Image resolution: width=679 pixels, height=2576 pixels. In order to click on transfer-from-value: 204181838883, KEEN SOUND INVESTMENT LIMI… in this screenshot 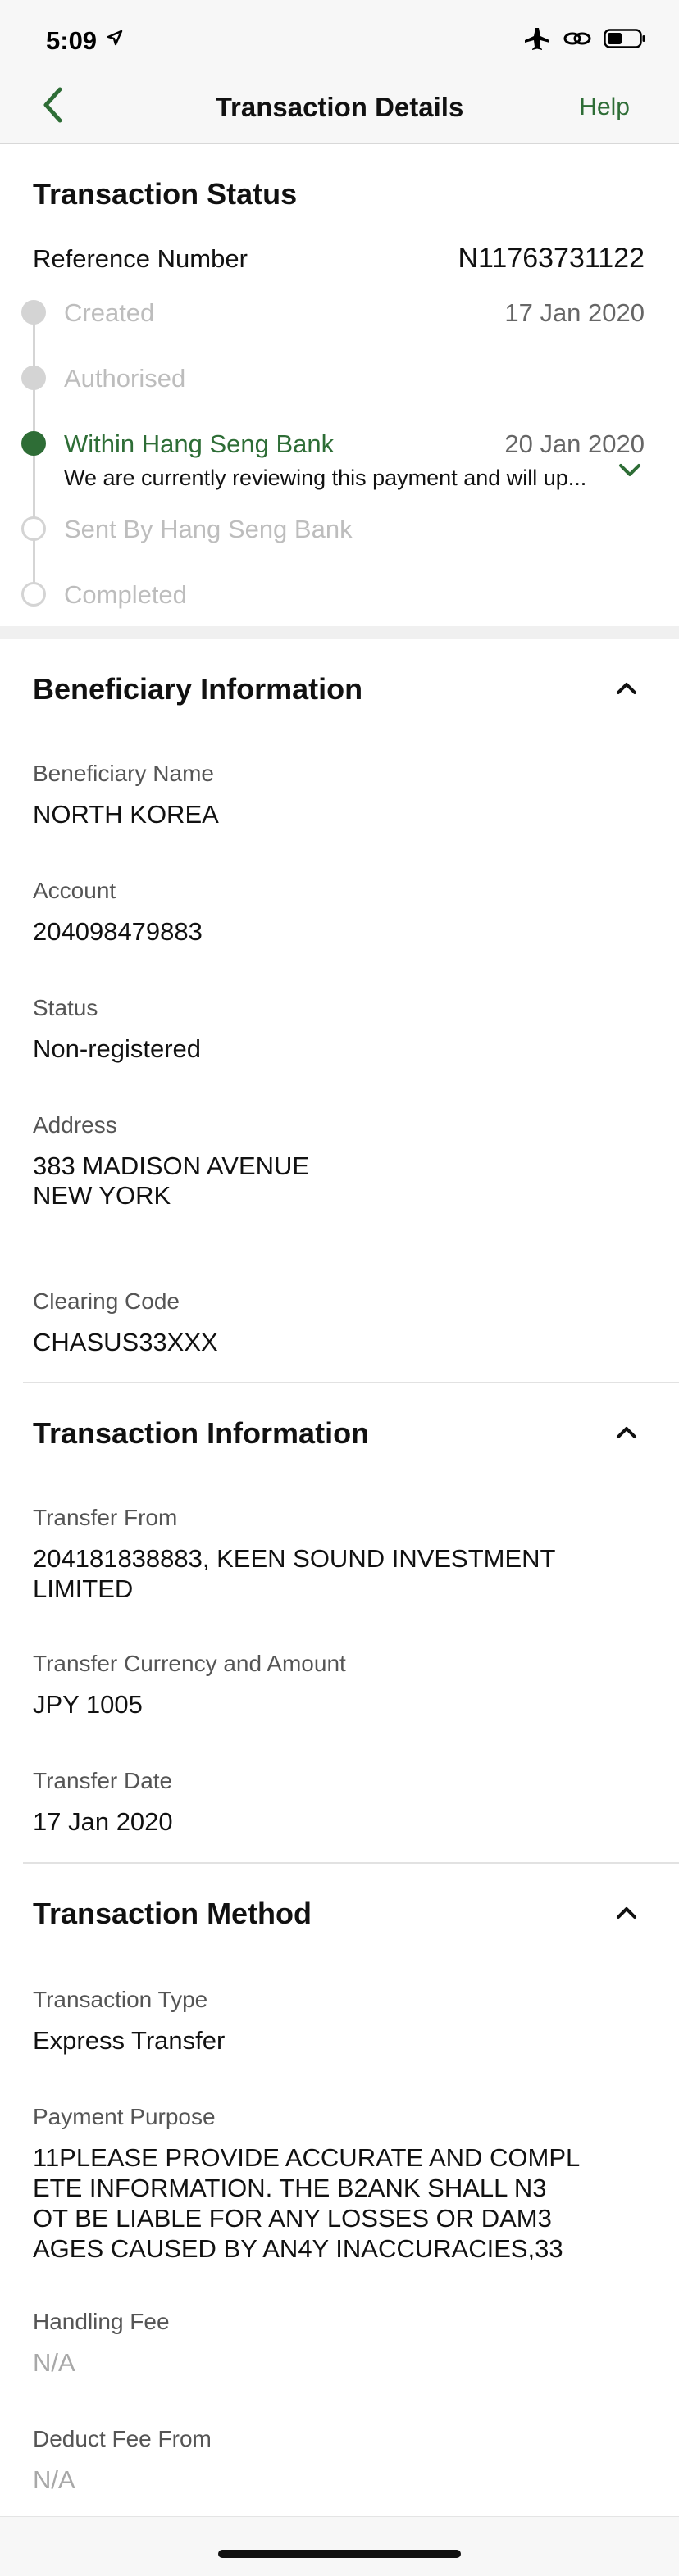, I will do `click(294, 1573)`.